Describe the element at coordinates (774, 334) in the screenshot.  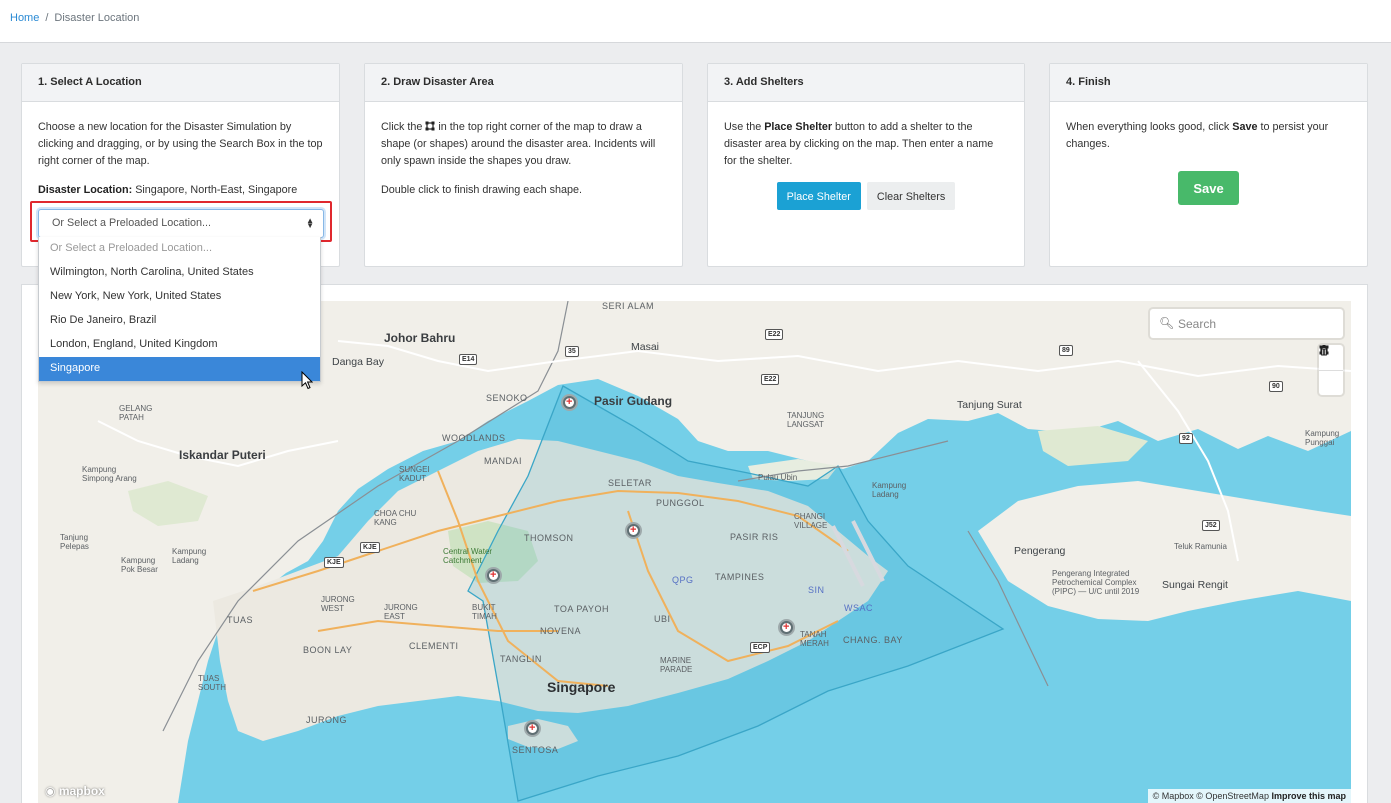
I see `road-shield: E22` at that location.